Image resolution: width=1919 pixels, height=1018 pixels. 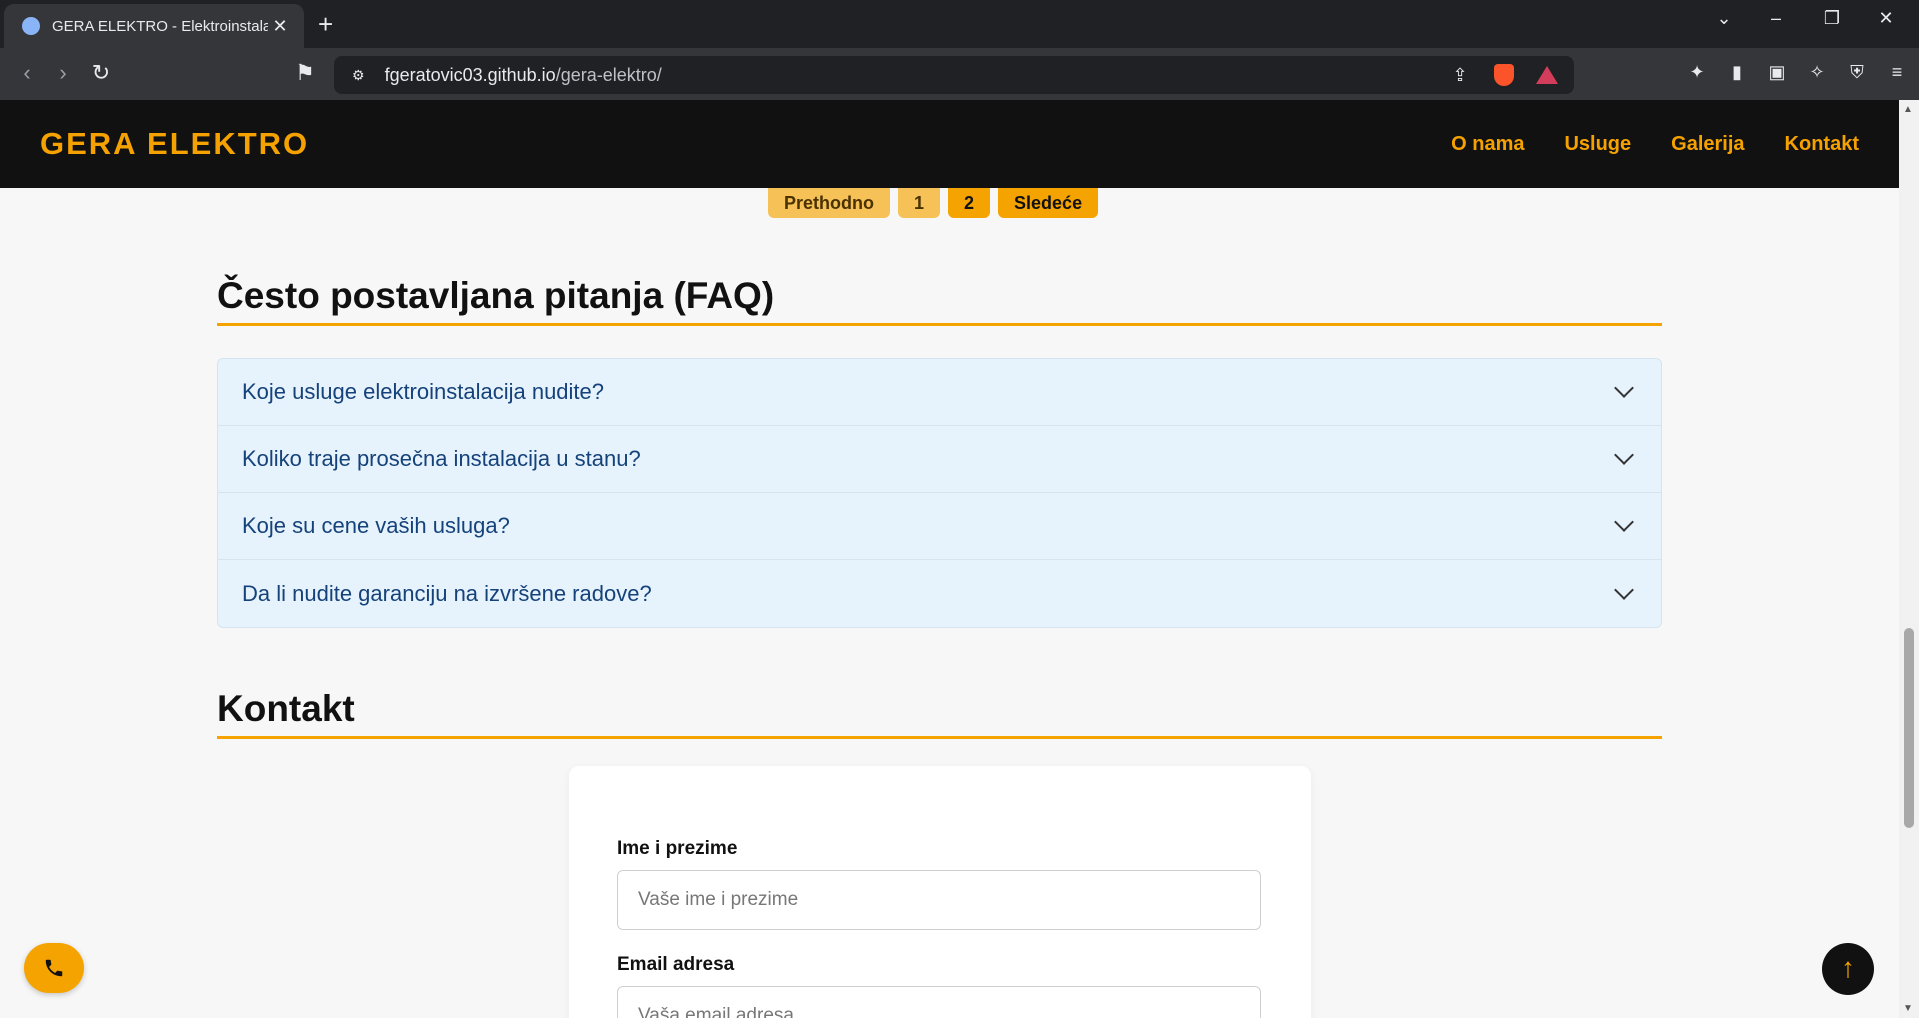 What do you see at coordinates (1857, 72) in the screenshot?
I see `vpn-icon: ⛨` at bounding box center [1857, 72].